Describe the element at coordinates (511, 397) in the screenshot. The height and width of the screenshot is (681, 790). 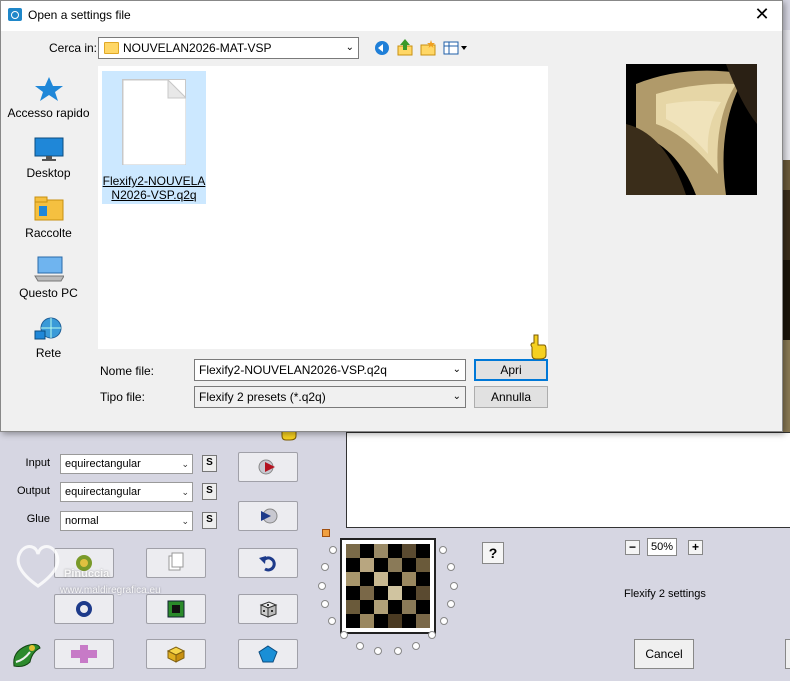
I see `cancel-button: Annulla` at that location.